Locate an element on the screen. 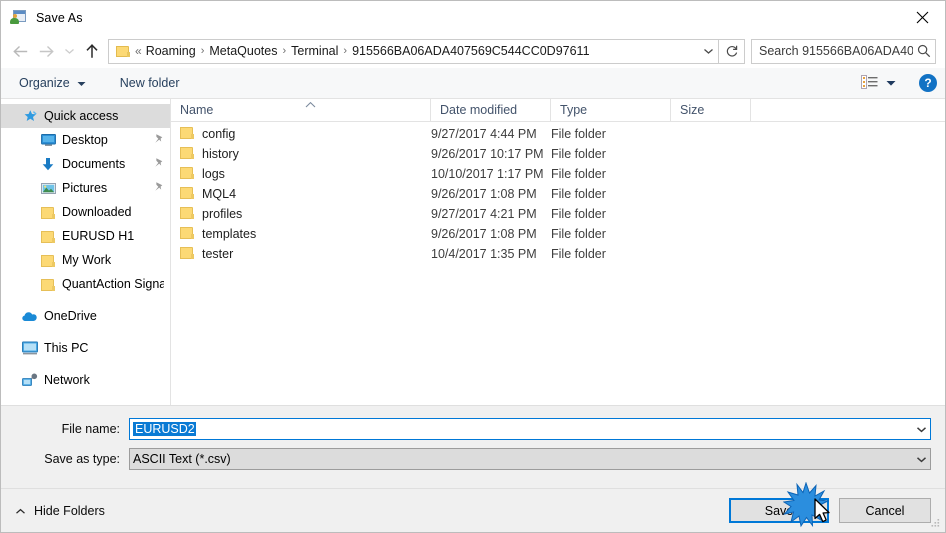  forward-icon is located at coordinates (46, 51).